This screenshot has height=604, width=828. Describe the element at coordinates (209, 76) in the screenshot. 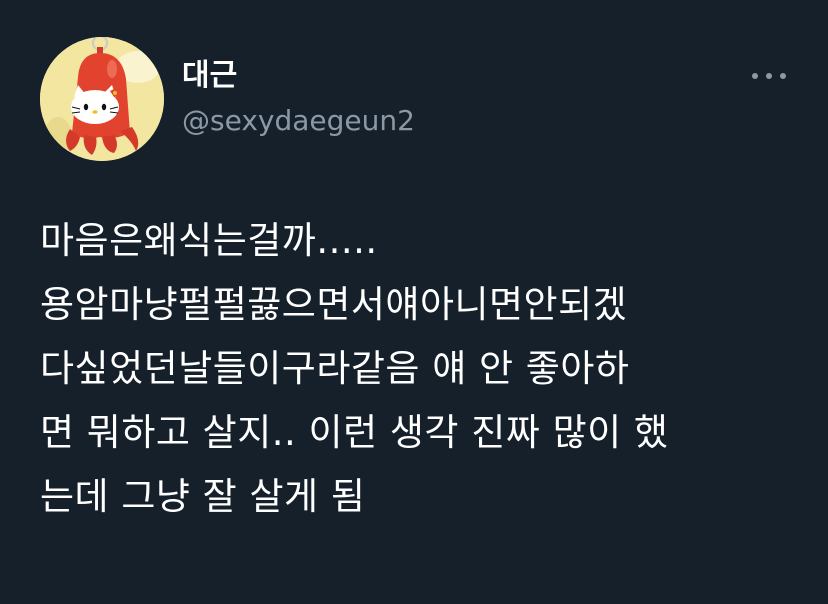

I see `author-display-name: 대근` at that location.